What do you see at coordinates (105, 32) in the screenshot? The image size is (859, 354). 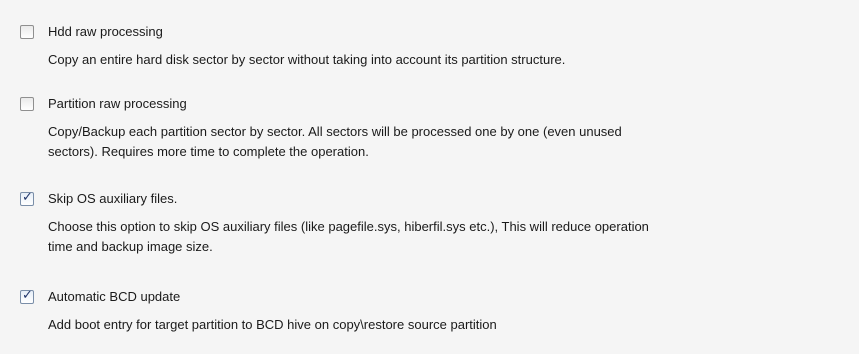 I see `hdd-raw-processing-label: Hdd raw processing` at bounding box center [105, 32].